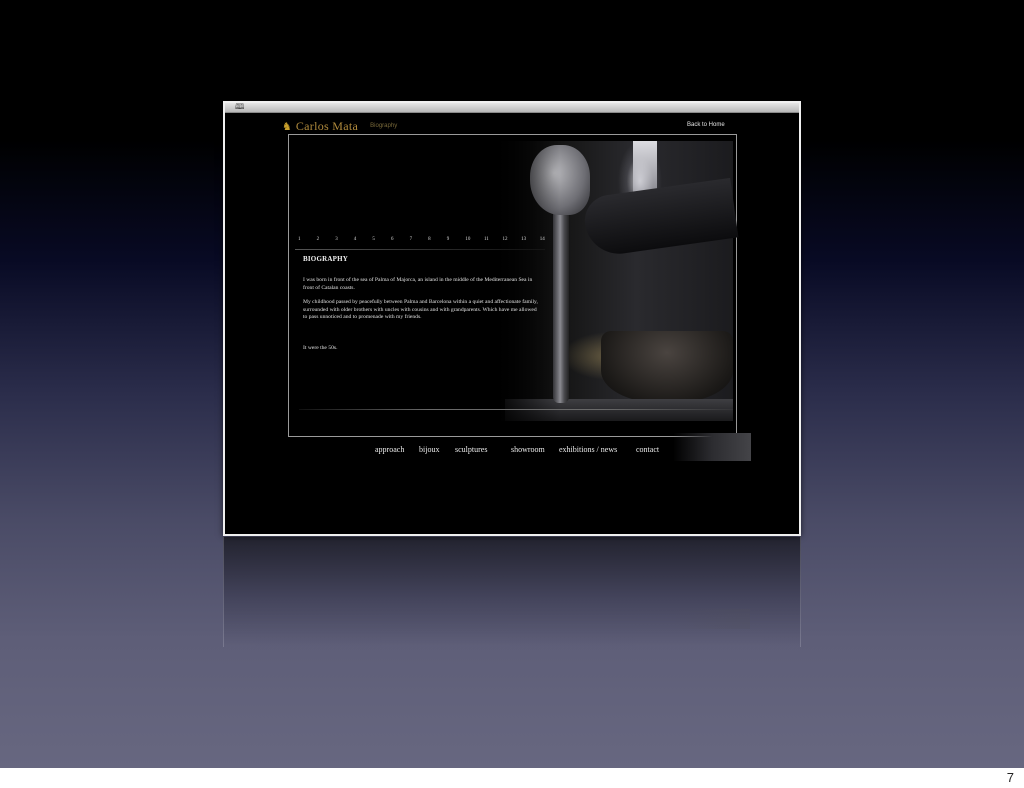 This screenshot has width=1024, height=788. What do you see at coordinates (667, 367) in the screenshot?
I see `photo-bowl` at bounding box center [667, 367].